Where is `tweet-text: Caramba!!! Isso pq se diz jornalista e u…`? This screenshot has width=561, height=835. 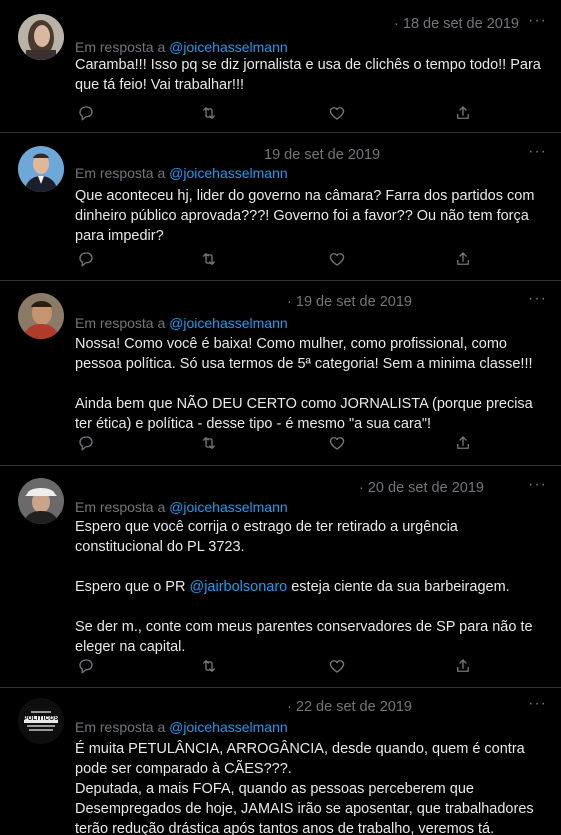
tweet-text: Caramba!!! Isso pq se diz jornalista e u… is located at coordinates (308, 75).